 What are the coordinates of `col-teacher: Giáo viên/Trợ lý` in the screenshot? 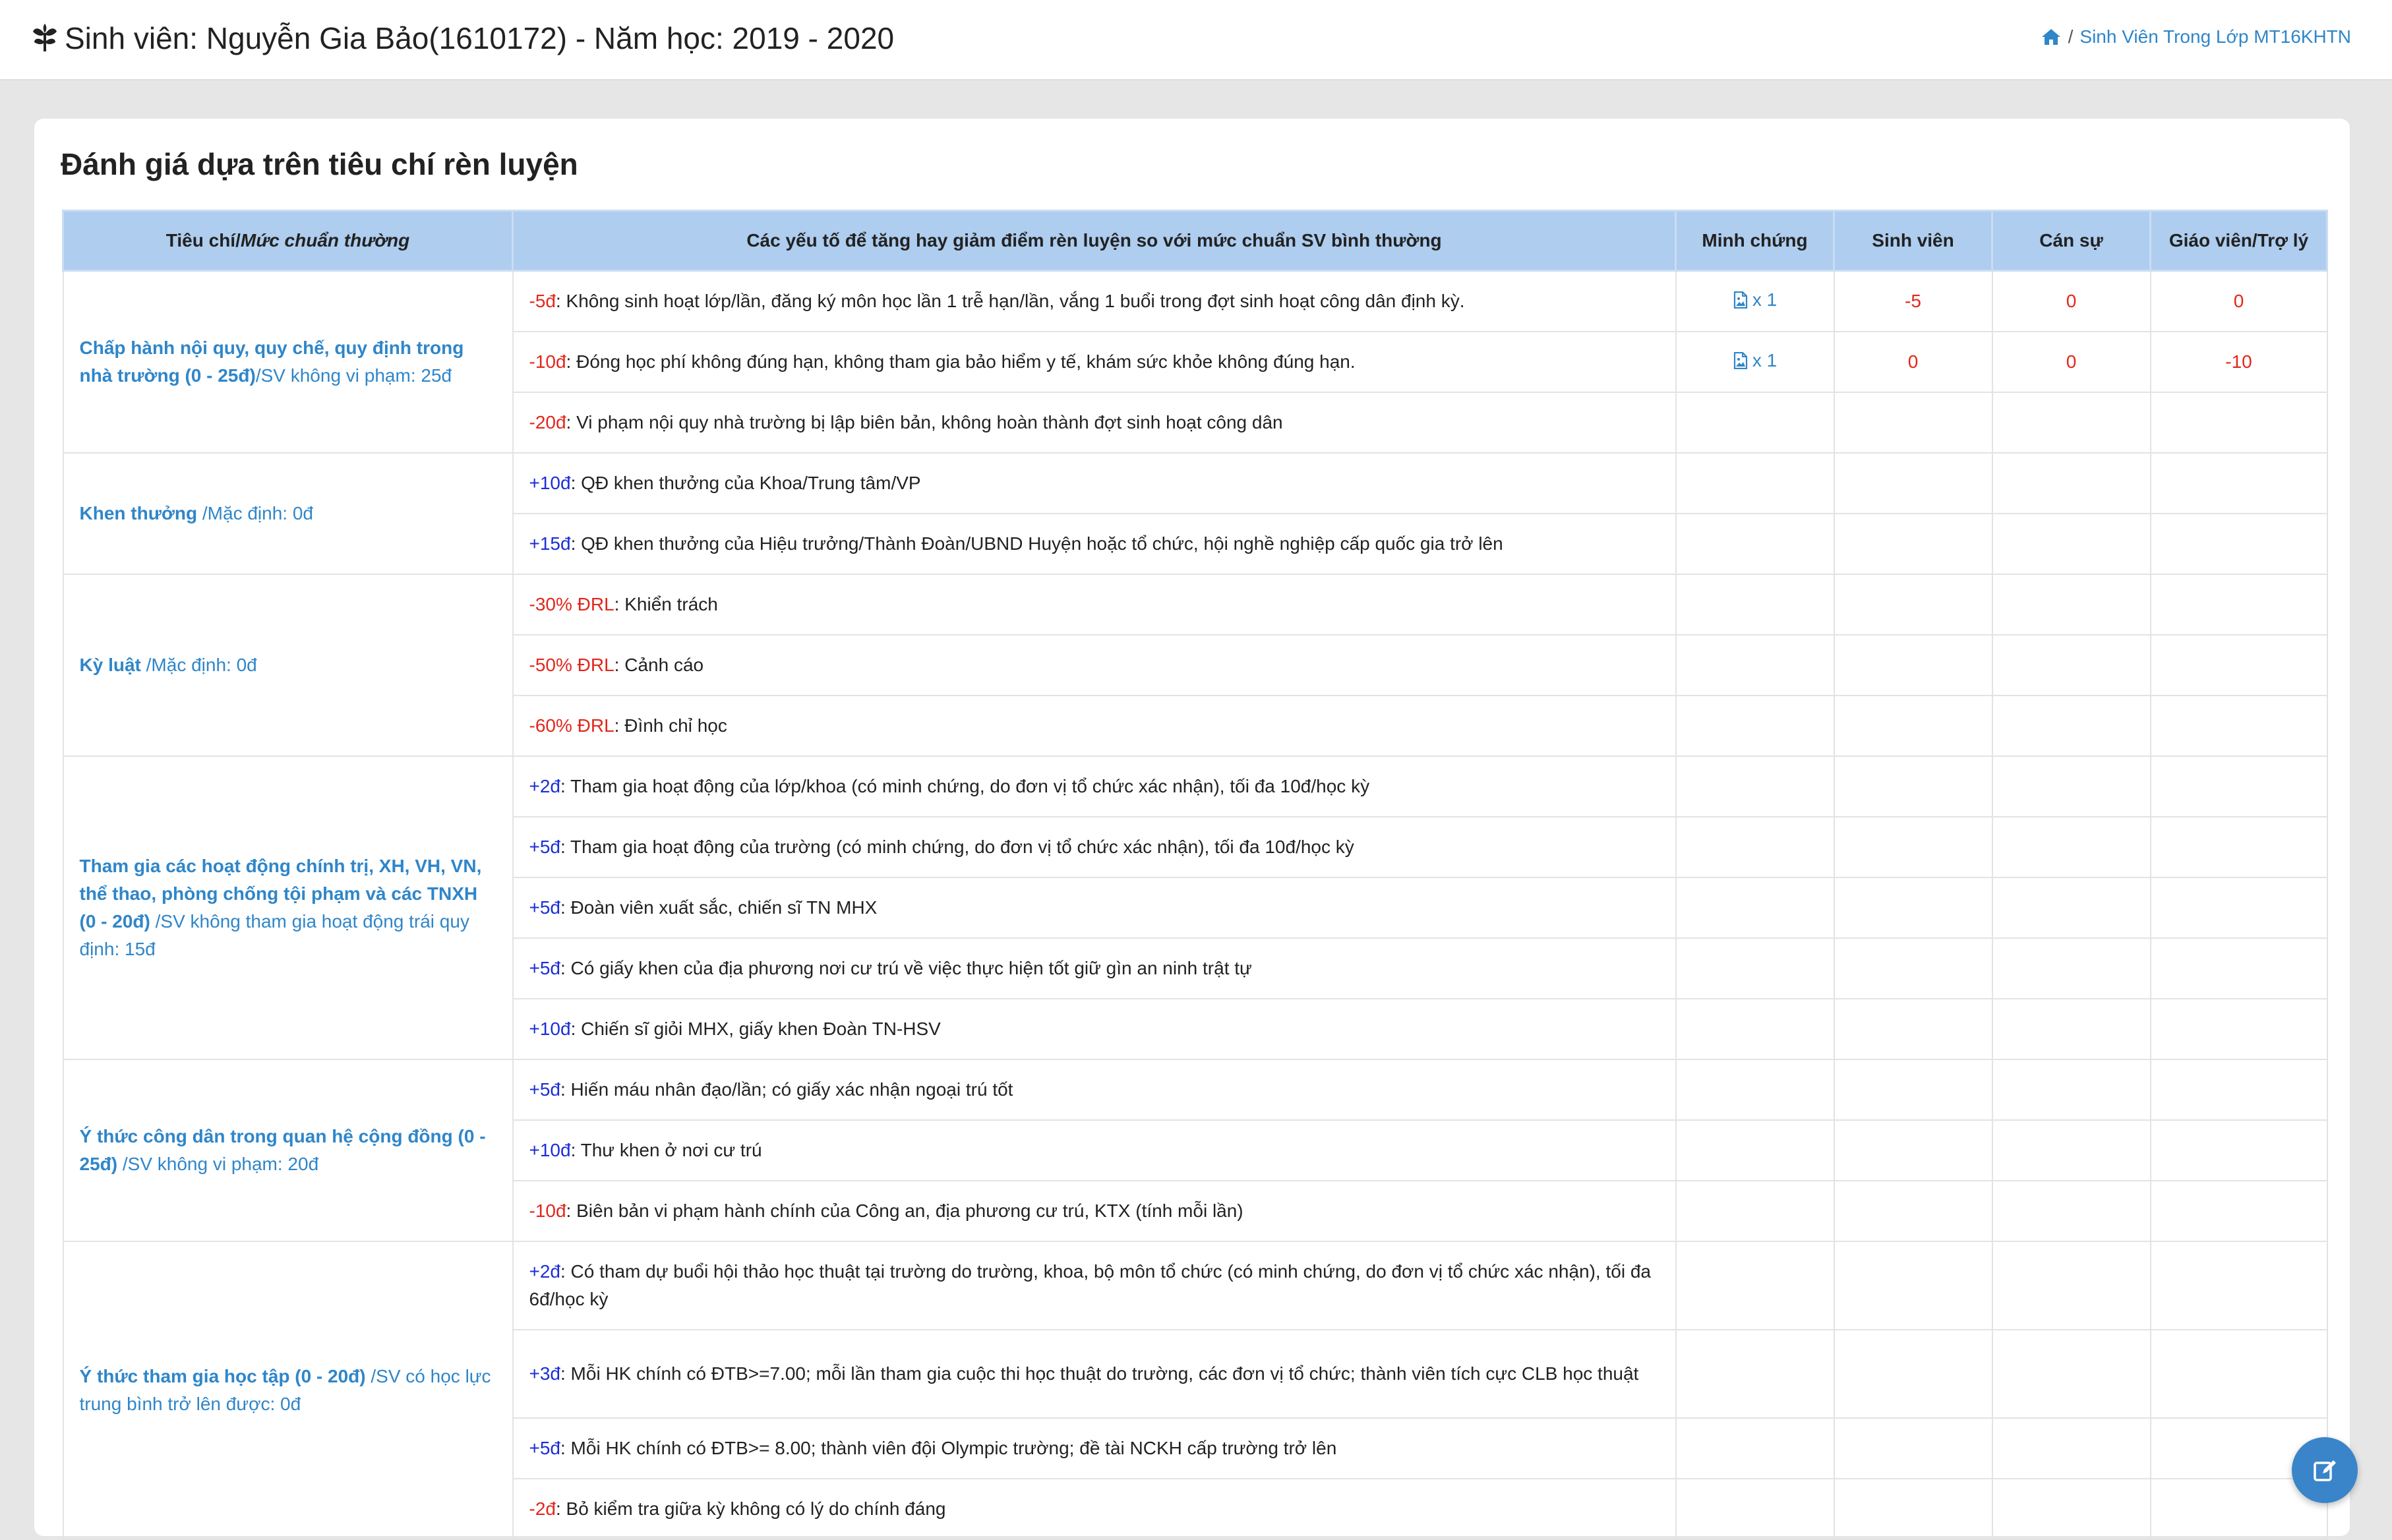 It's located at (2238, 241).